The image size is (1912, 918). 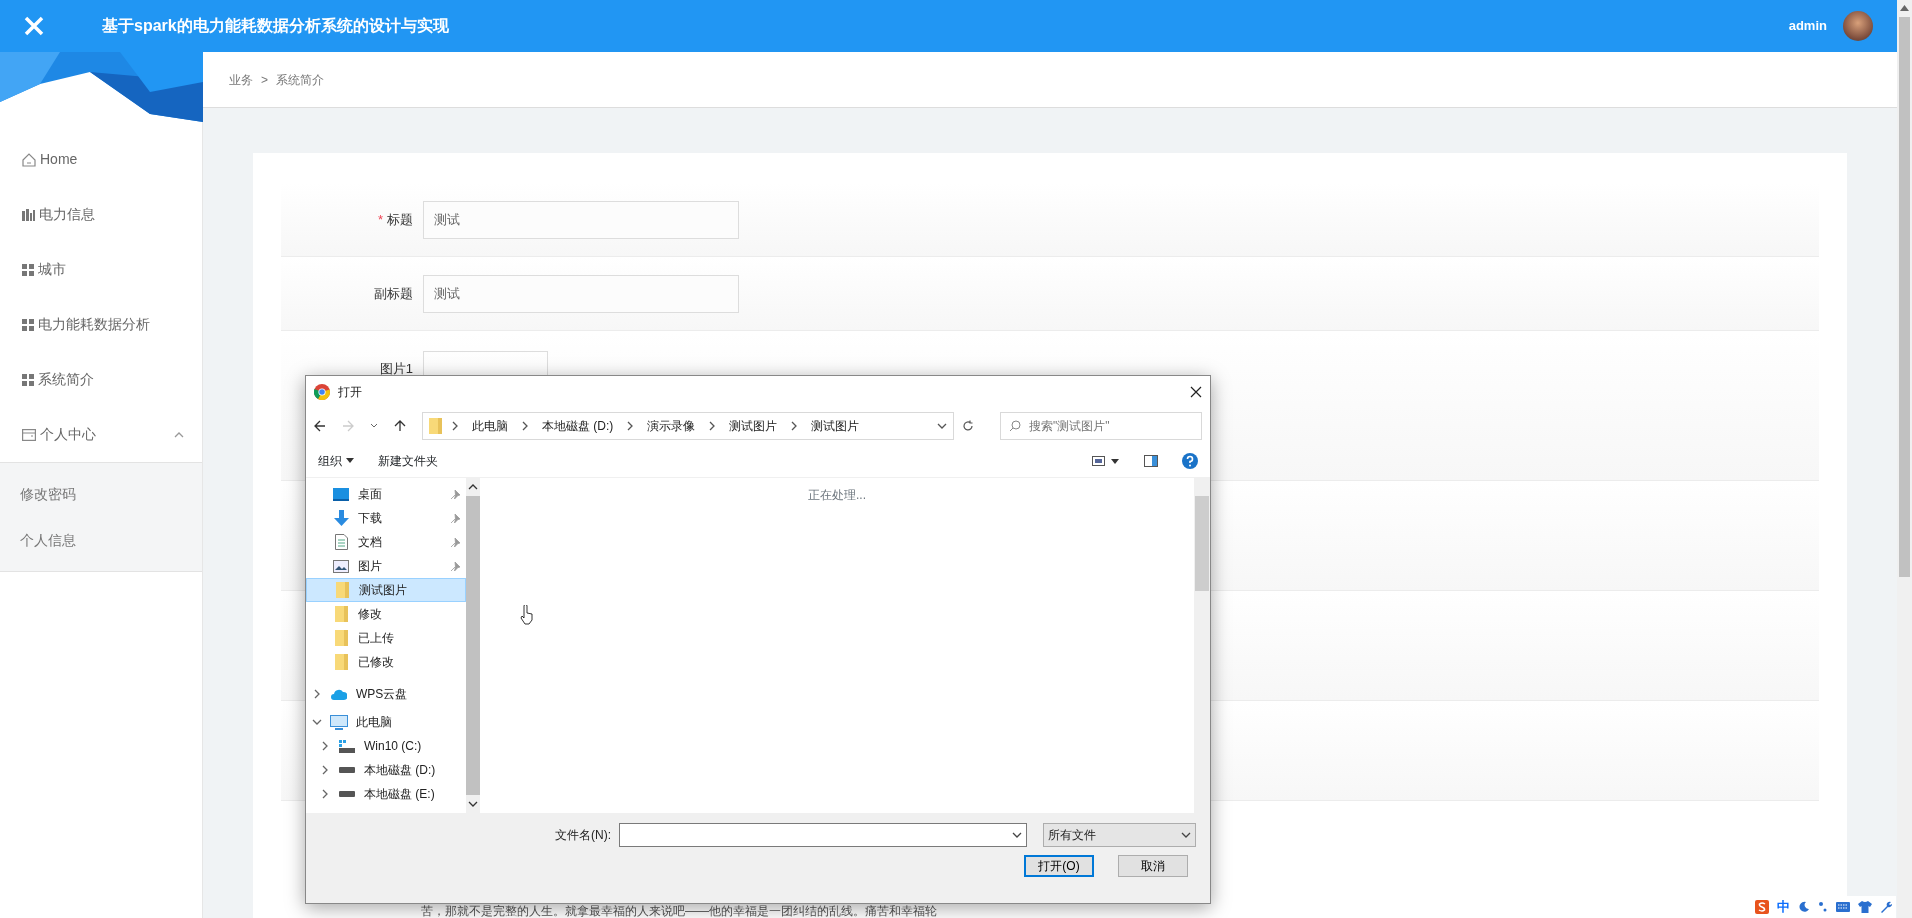 I want to click on nav-item: 本地磁盘 (E:), so click(x=386, y=794).